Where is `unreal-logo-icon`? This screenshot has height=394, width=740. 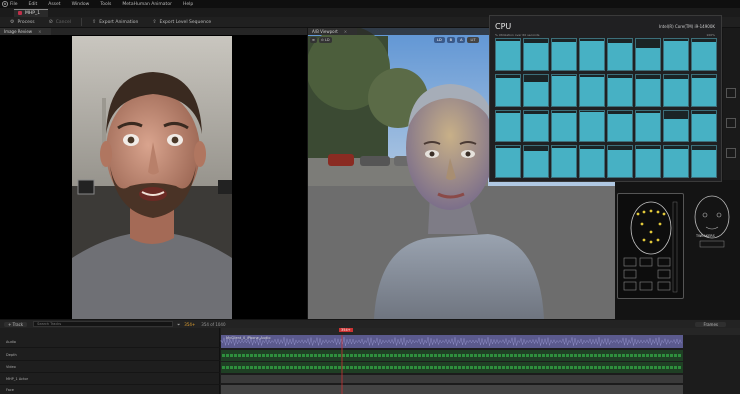
unreal-logo-icon is located at coordinates (5, 4).